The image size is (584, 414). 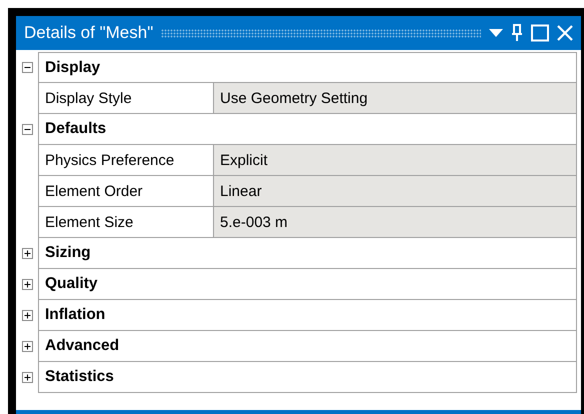 I want to click on property-value: Explicit, so click(x=395, y=160).